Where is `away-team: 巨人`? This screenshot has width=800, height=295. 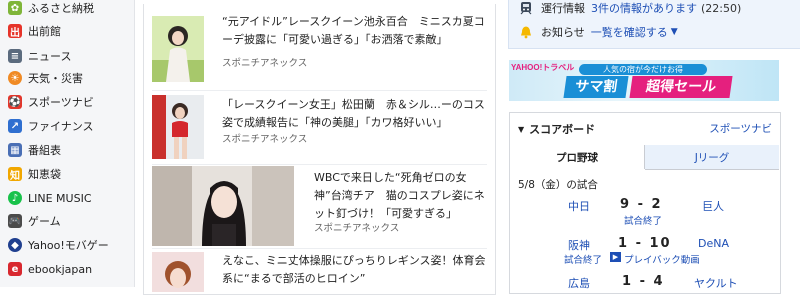 away-team: 巨人 is located at coordinates (713, 206).